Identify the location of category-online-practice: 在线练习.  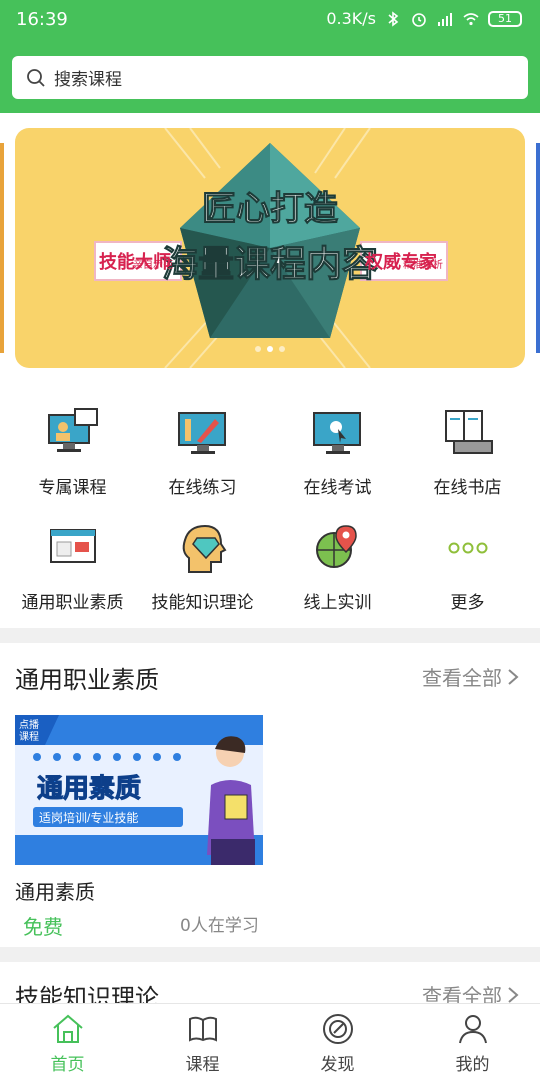
(202, 450).